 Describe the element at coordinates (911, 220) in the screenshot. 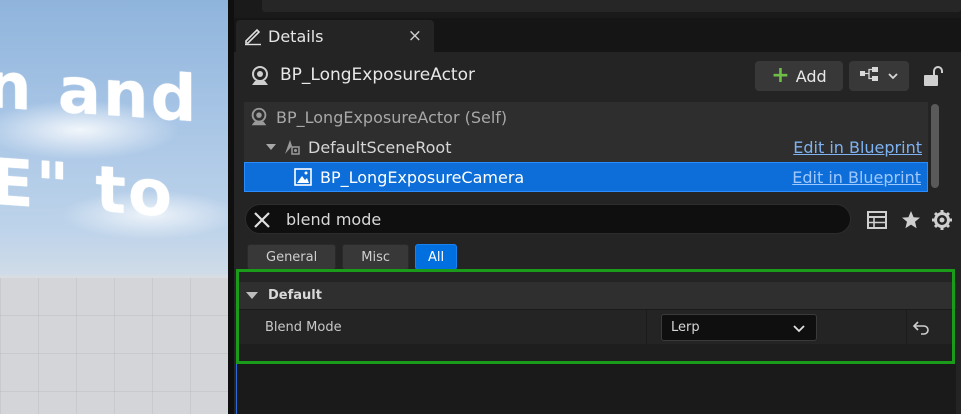

I see `star-icon` at that location.